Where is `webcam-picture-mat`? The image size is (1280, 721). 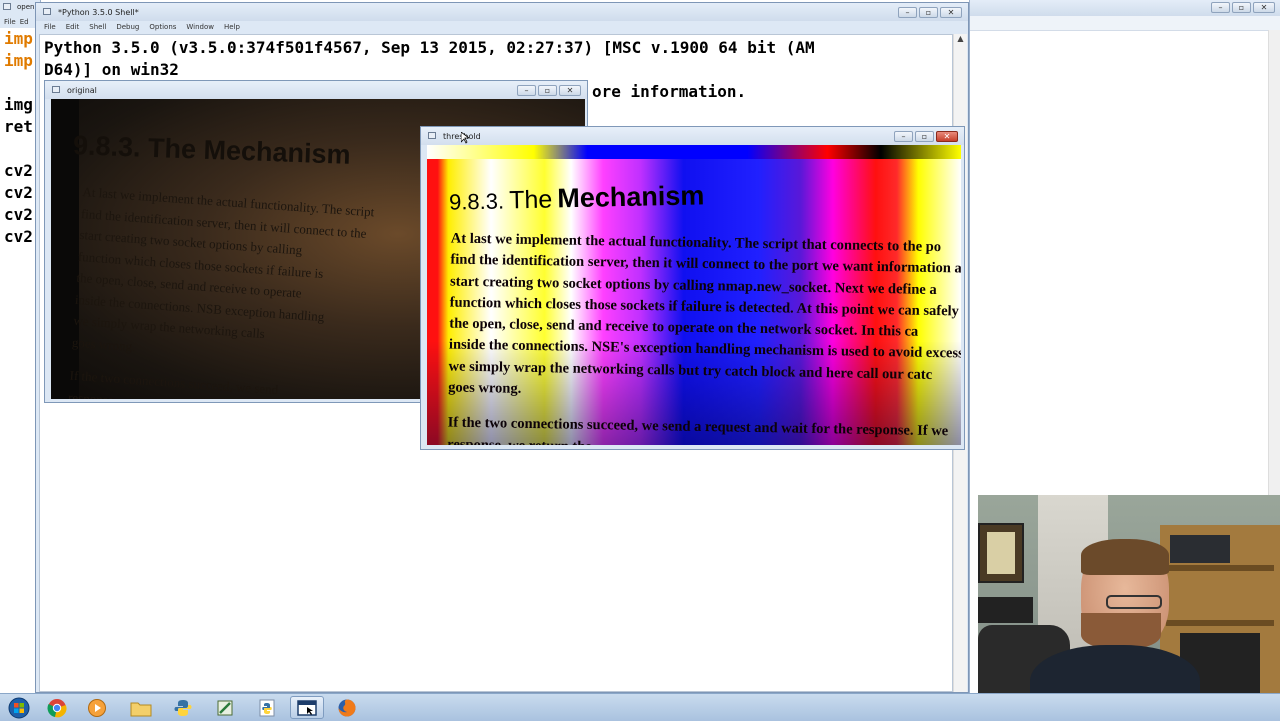
webcam-picture-mat is located at coordinates (1001, 553).